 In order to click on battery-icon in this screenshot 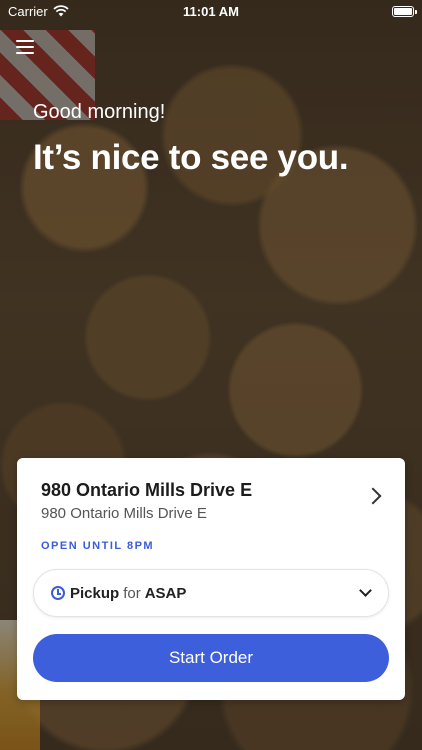, I will do `click(404, 11)`.